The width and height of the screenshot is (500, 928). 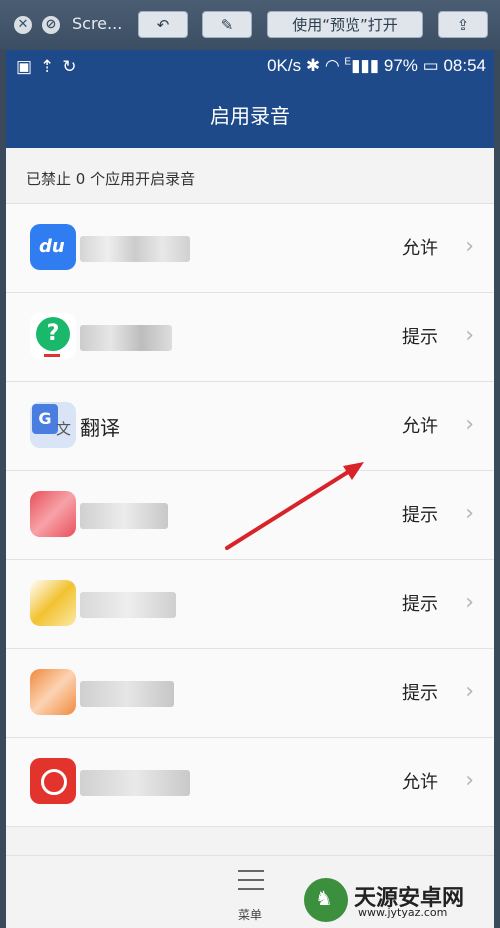 I want to click on annotation-arrow, so click(x=294, y=506).